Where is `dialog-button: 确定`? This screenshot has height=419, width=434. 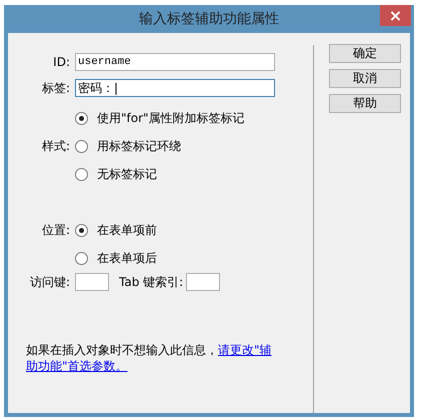
dialog-button: 确定 is located at coordinates (365, 53).